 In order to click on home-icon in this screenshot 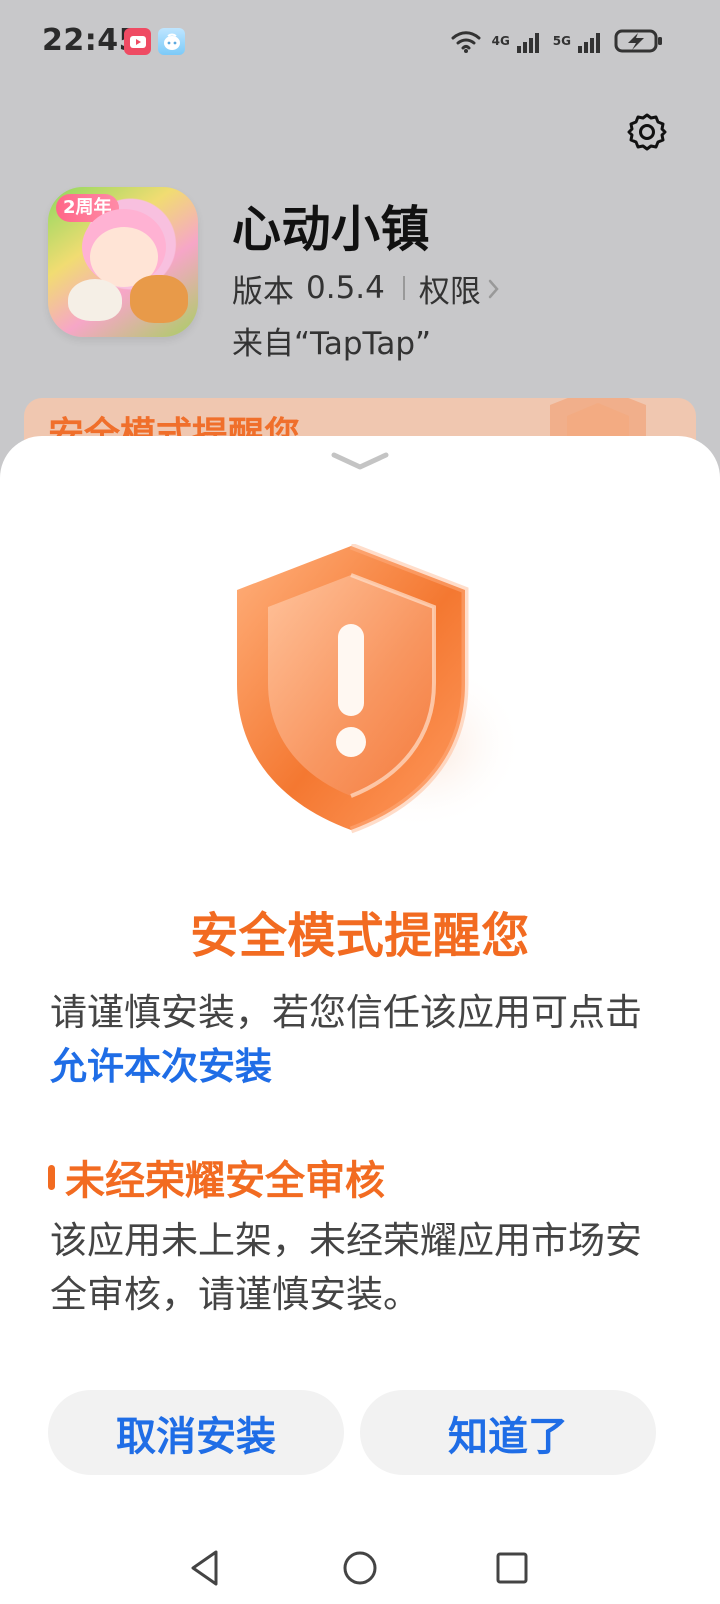, I will do `click(360, 1568)`.